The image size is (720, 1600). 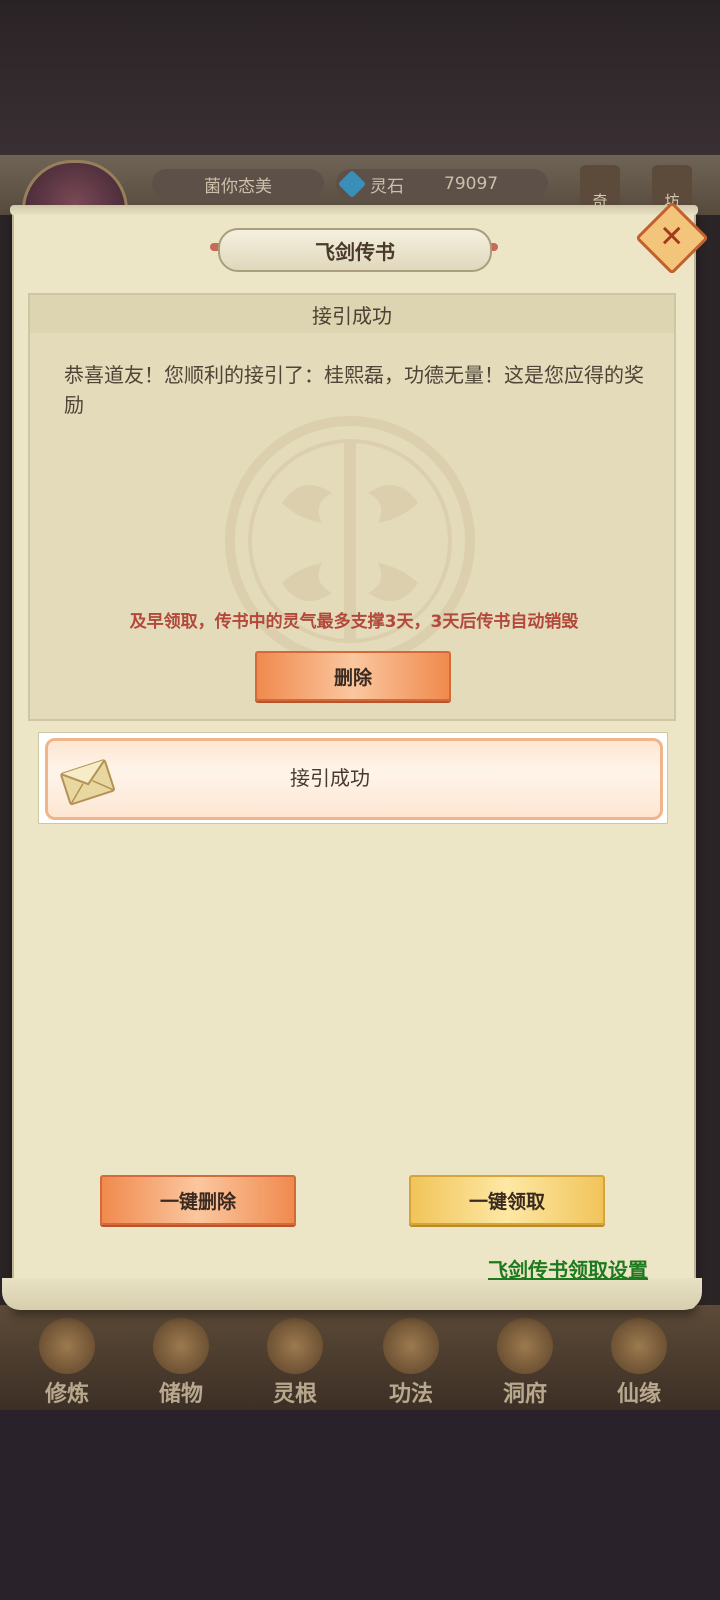 What do you see at coordinates (442, 184) in the screenshot?
I see `spirit-stone-counter: 灵石 79097` at bounding box center [442, 184].